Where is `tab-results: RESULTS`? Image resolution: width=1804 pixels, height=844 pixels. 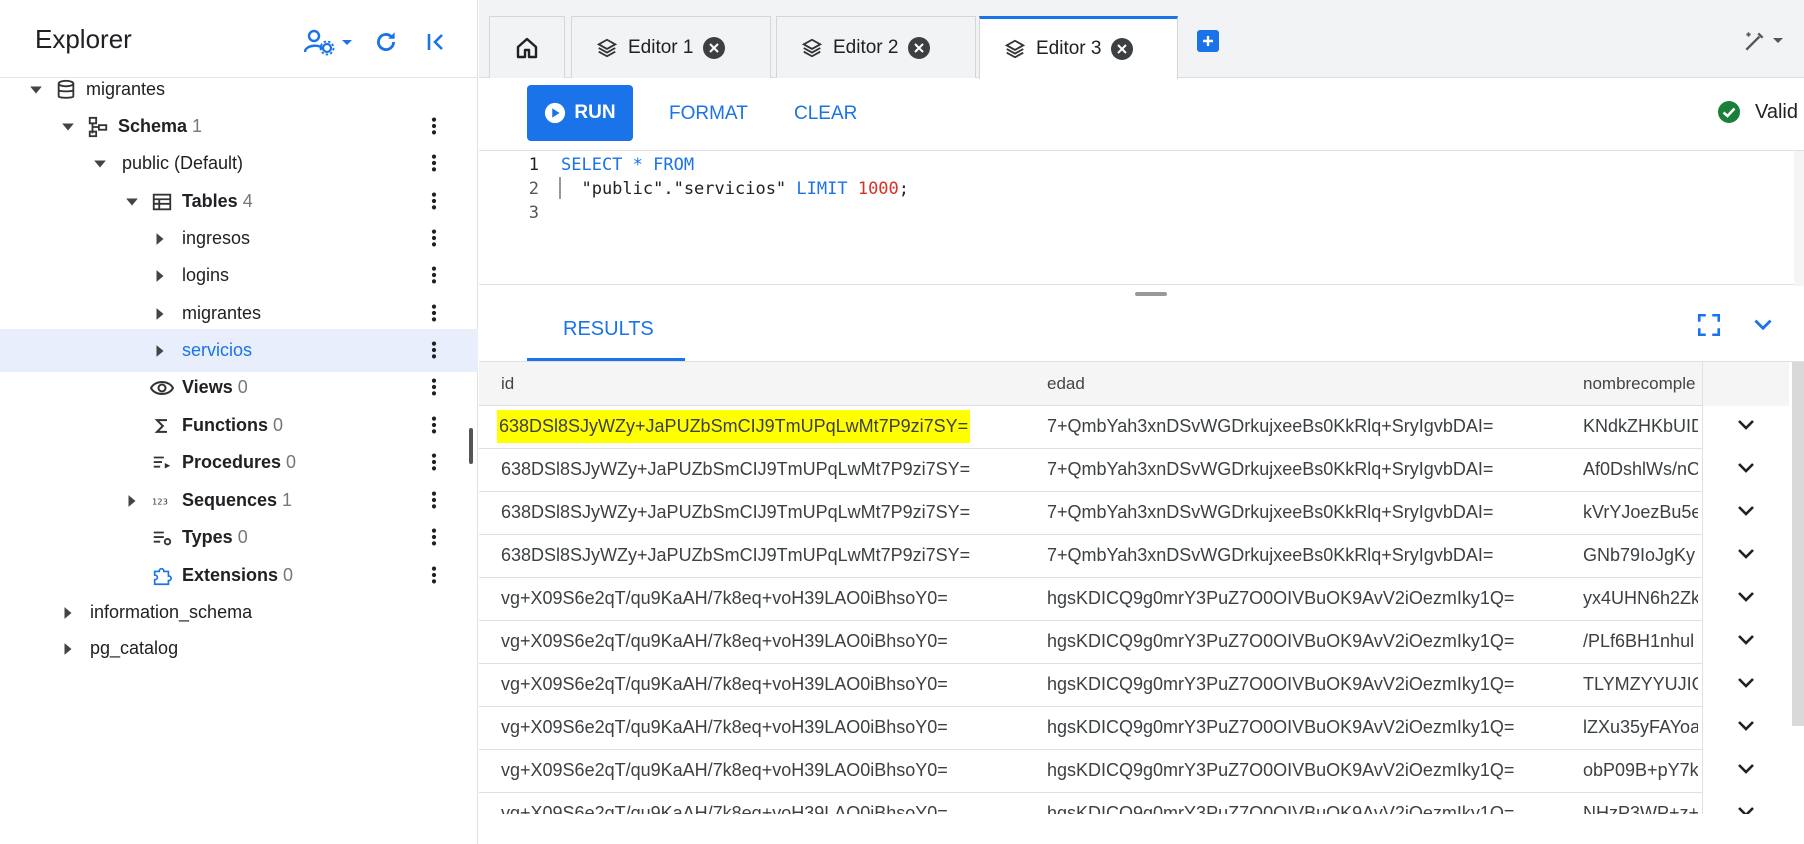
tab-results: RESULTS is located at coordinates (608, 329).